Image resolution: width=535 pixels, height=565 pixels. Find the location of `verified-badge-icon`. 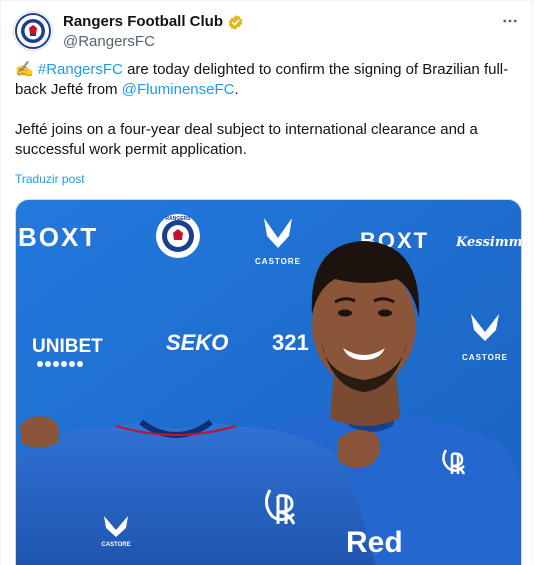

verified-badge-icon is located at coordinates (235, 22).